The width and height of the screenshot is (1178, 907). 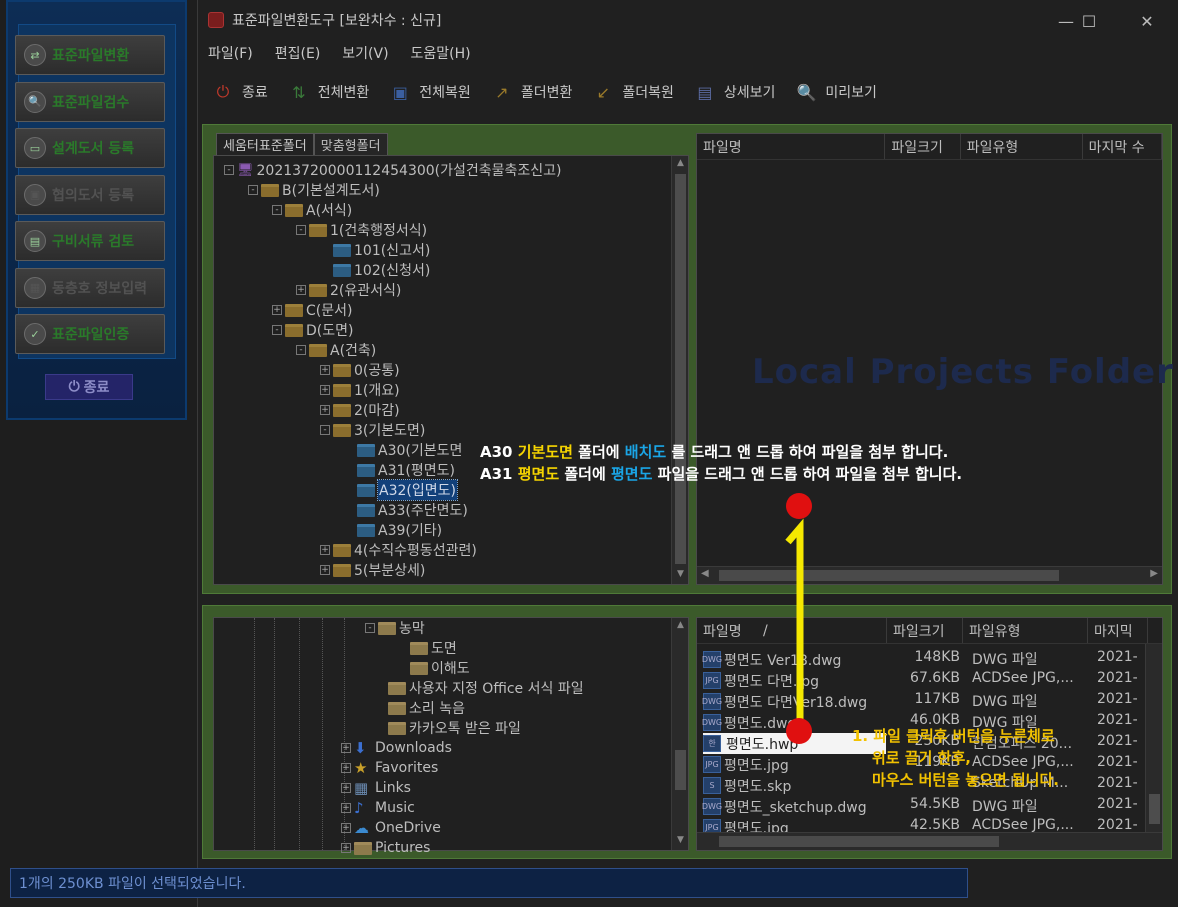 What do you see at coordinates (1154, 573) in the screenshot?
I see `scroll-right-icon: ▶` at bounding box center [1154, 573].